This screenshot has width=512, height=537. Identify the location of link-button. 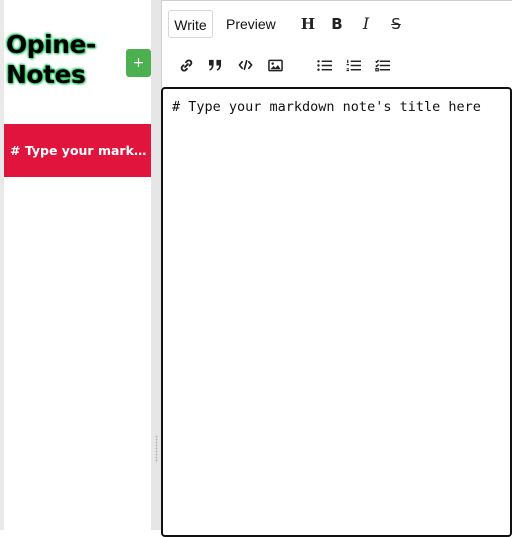
(186, 65).